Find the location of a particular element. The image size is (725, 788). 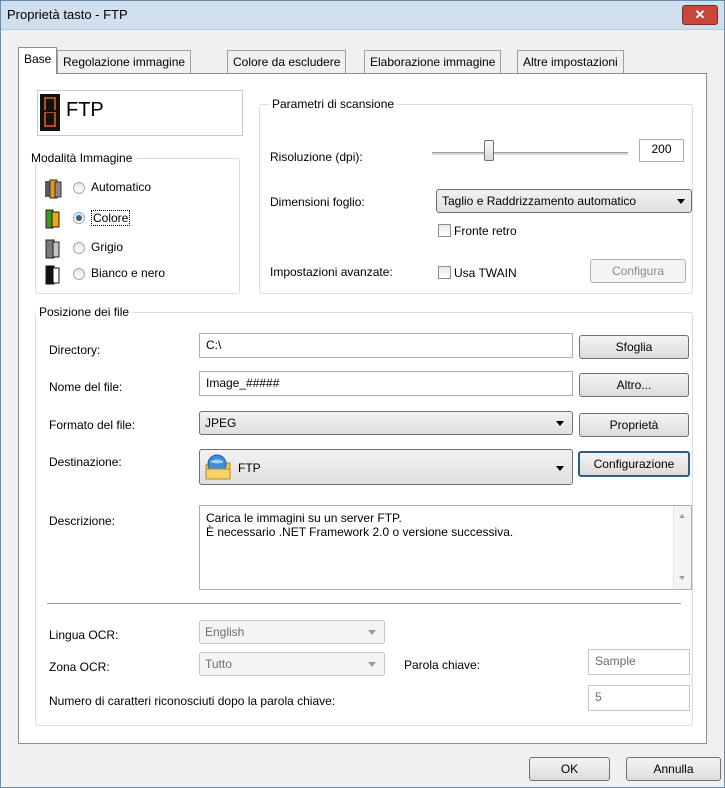

use-twain-checkbox is located at coordinates (444, 272).